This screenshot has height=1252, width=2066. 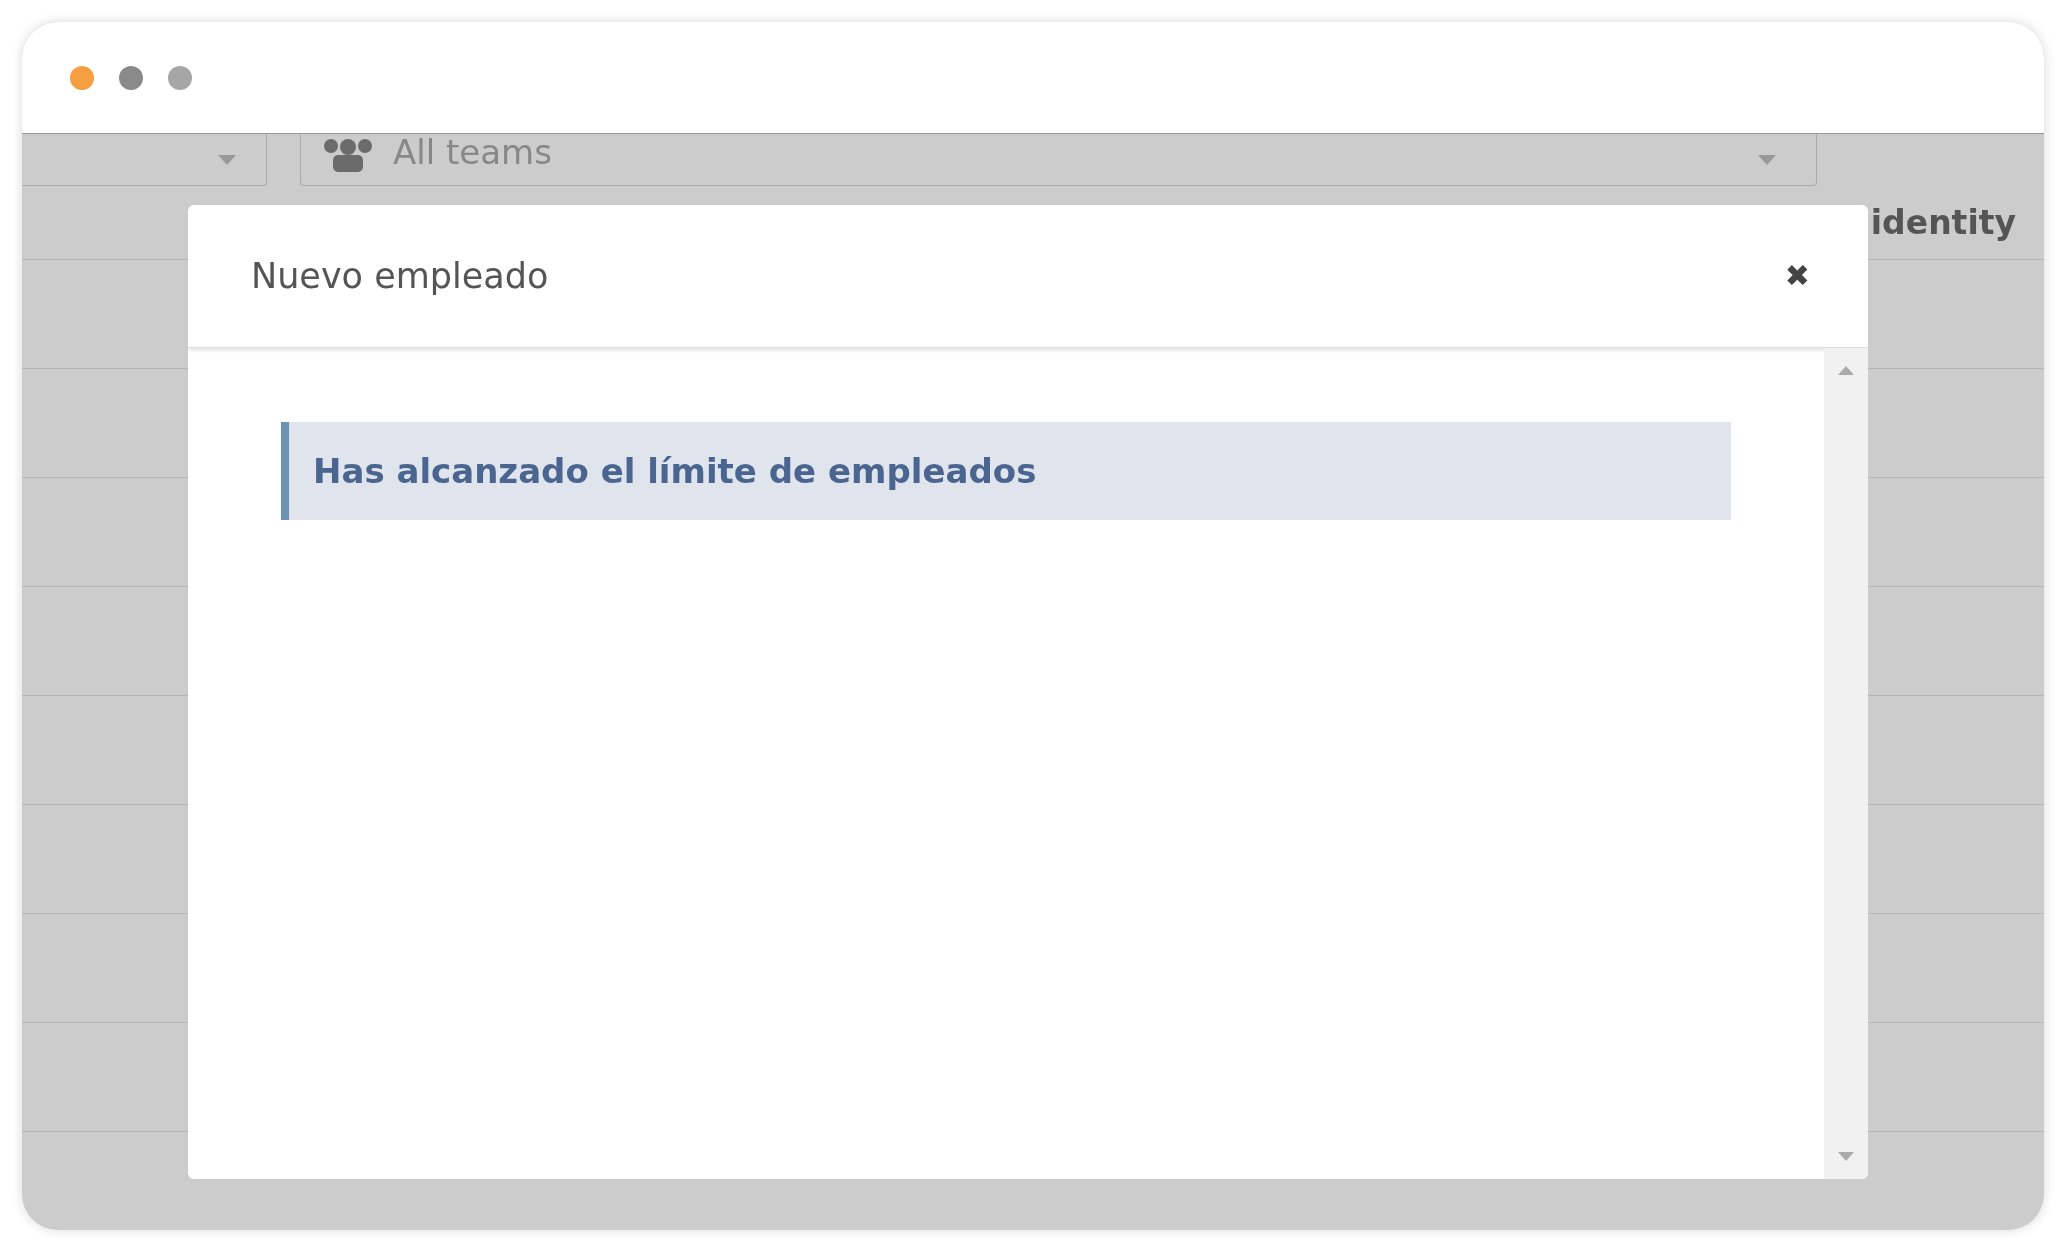 What do you see at coordinates (1943, 222) in the screenshot?
I see `column-header: identity` at bounding box center [1943, 222].